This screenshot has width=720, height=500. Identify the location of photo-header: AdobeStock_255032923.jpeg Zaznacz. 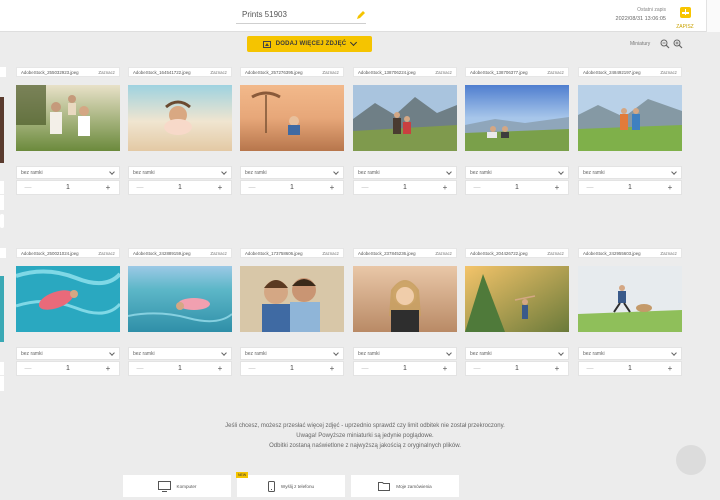
(68, 72).